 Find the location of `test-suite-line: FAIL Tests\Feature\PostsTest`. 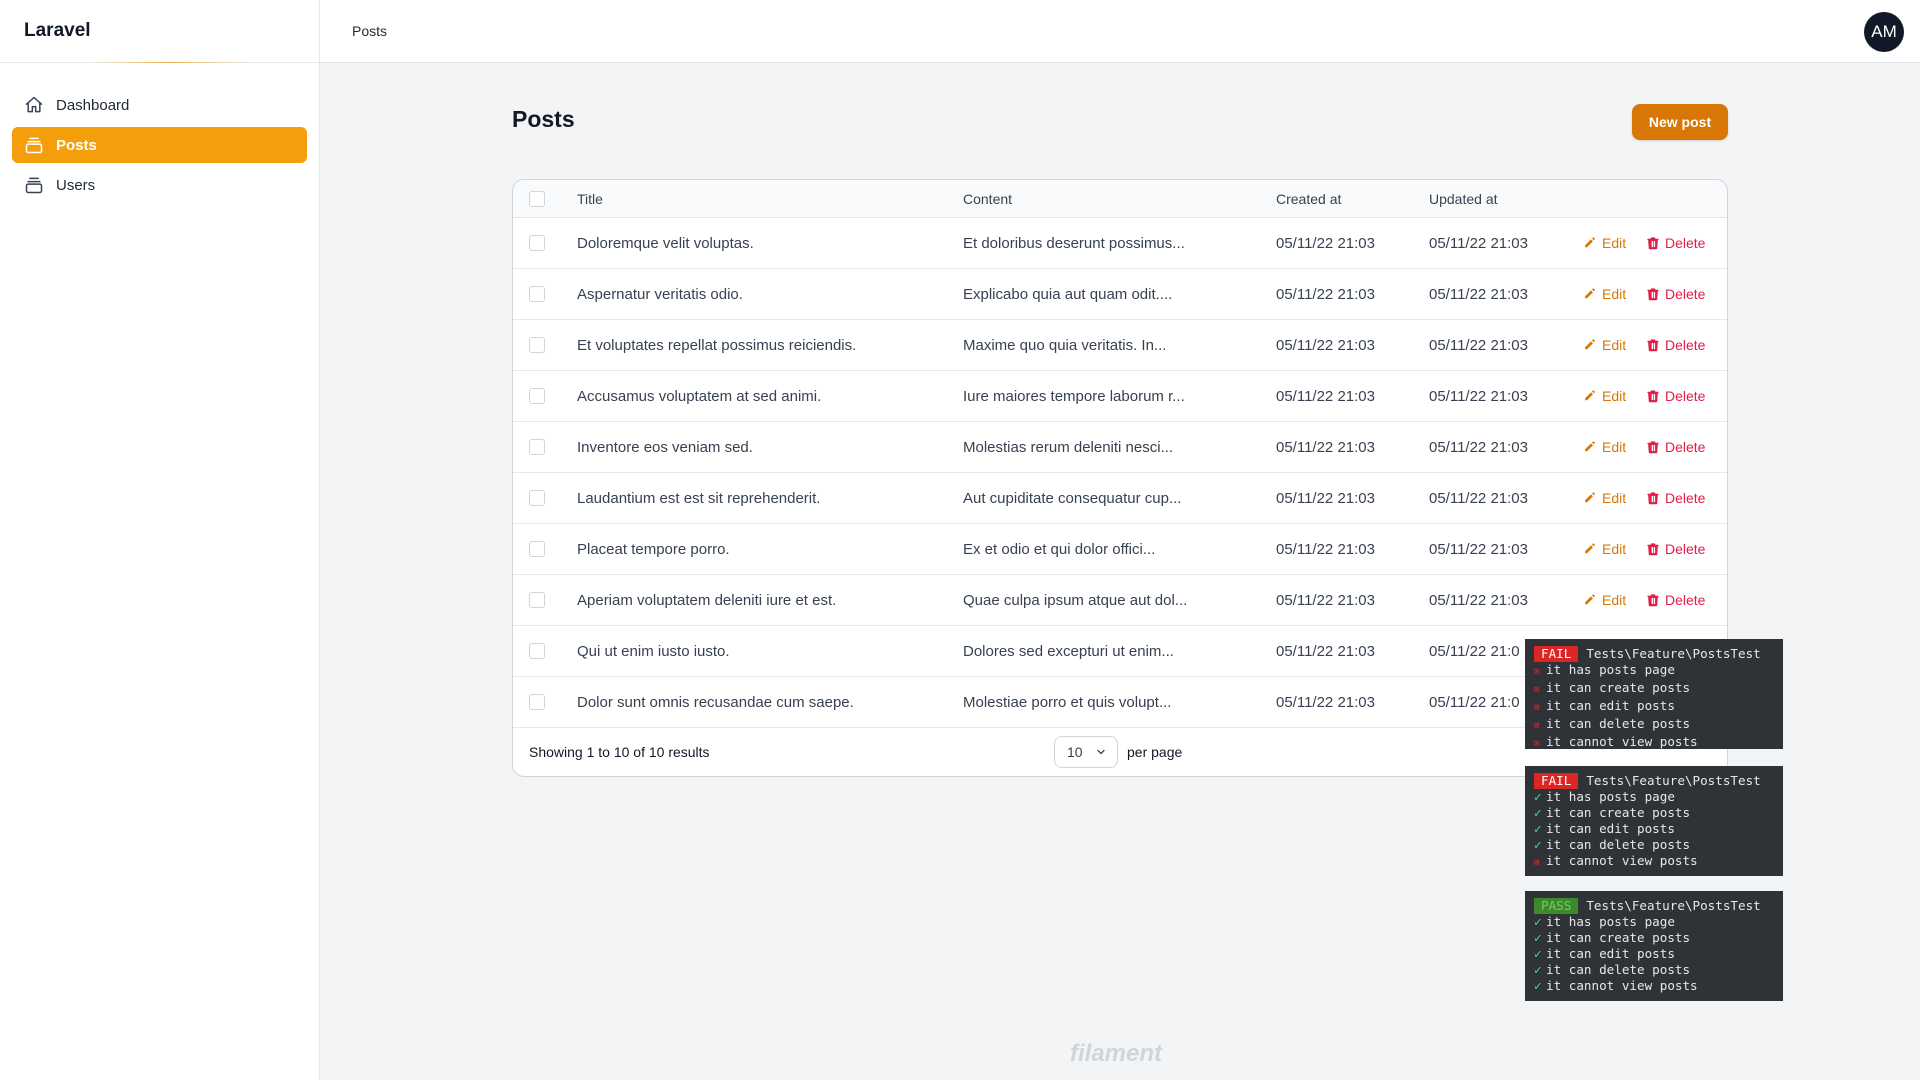

test-suite-line: FAIL Tests\Feature\PostsTest is located at coordinates (1654, 654).